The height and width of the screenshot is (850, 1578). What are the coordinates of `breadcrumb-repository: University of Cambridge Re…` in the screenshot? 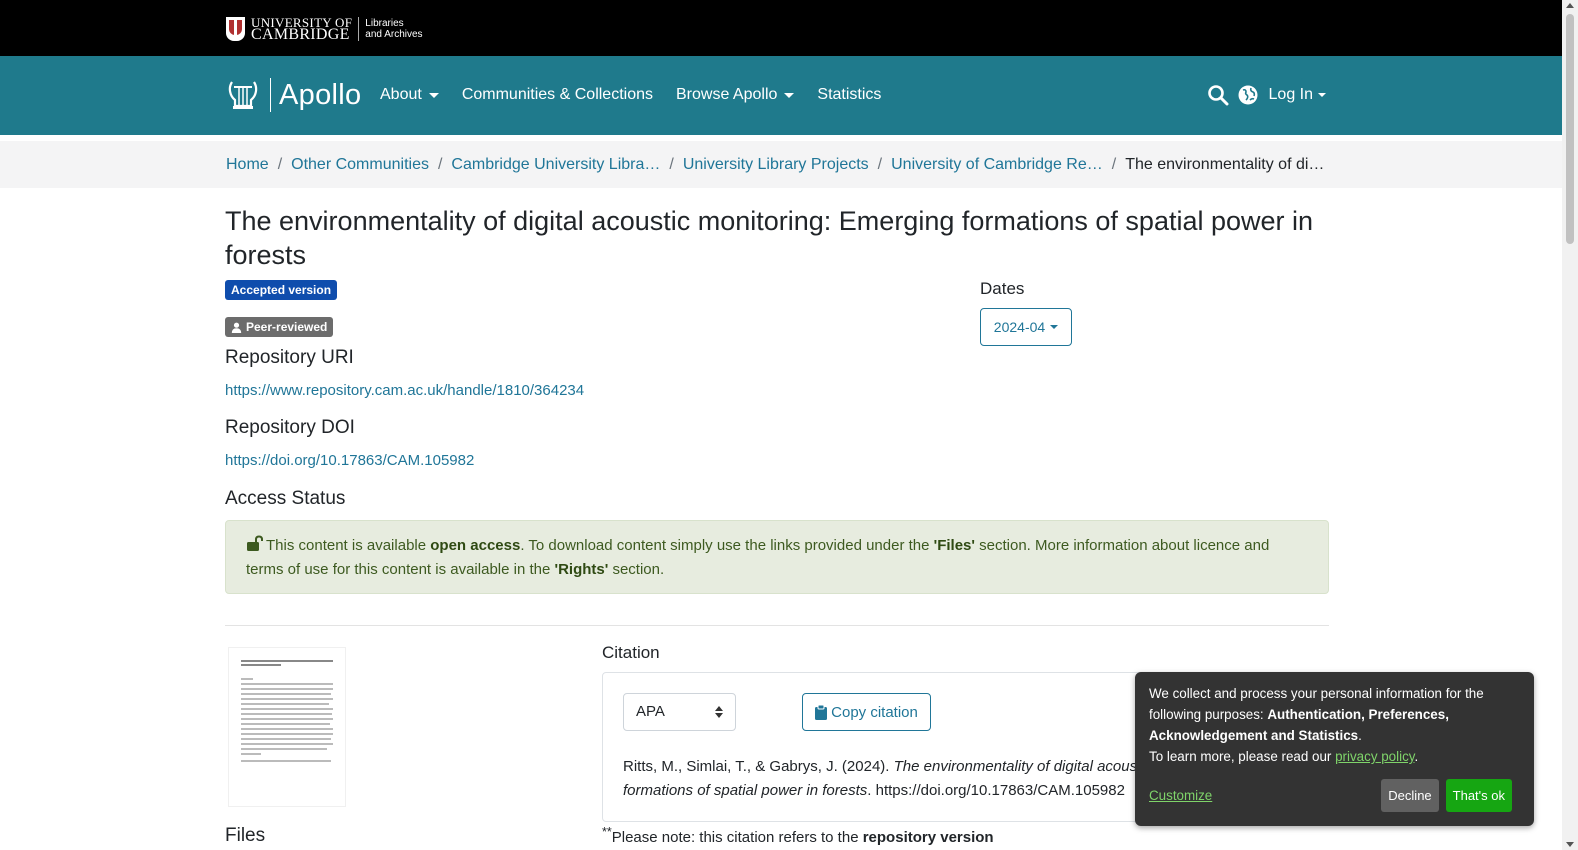 It's located at (997, 165).